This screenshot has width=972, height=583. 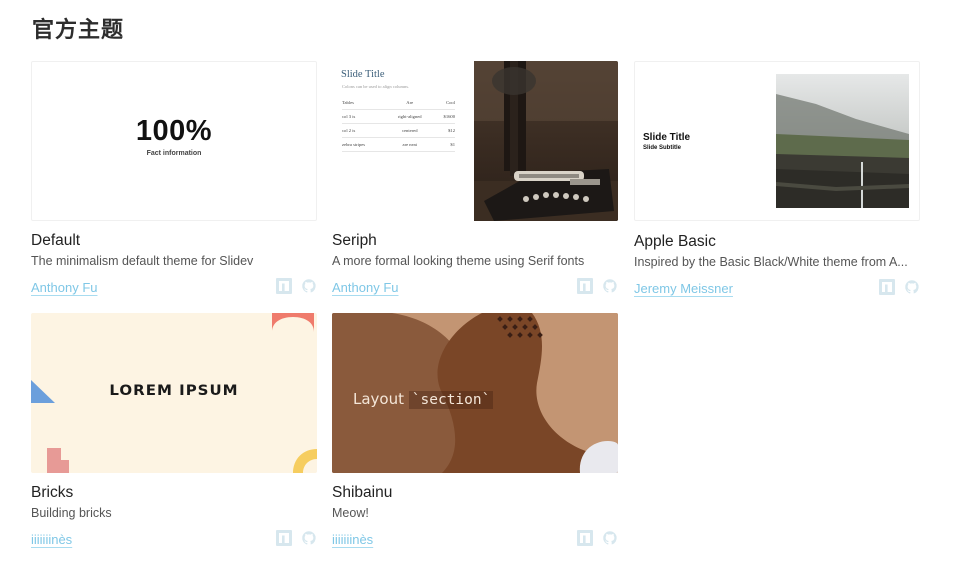 I want to click on theme-name: Bricks, so click(x=52, y=492).